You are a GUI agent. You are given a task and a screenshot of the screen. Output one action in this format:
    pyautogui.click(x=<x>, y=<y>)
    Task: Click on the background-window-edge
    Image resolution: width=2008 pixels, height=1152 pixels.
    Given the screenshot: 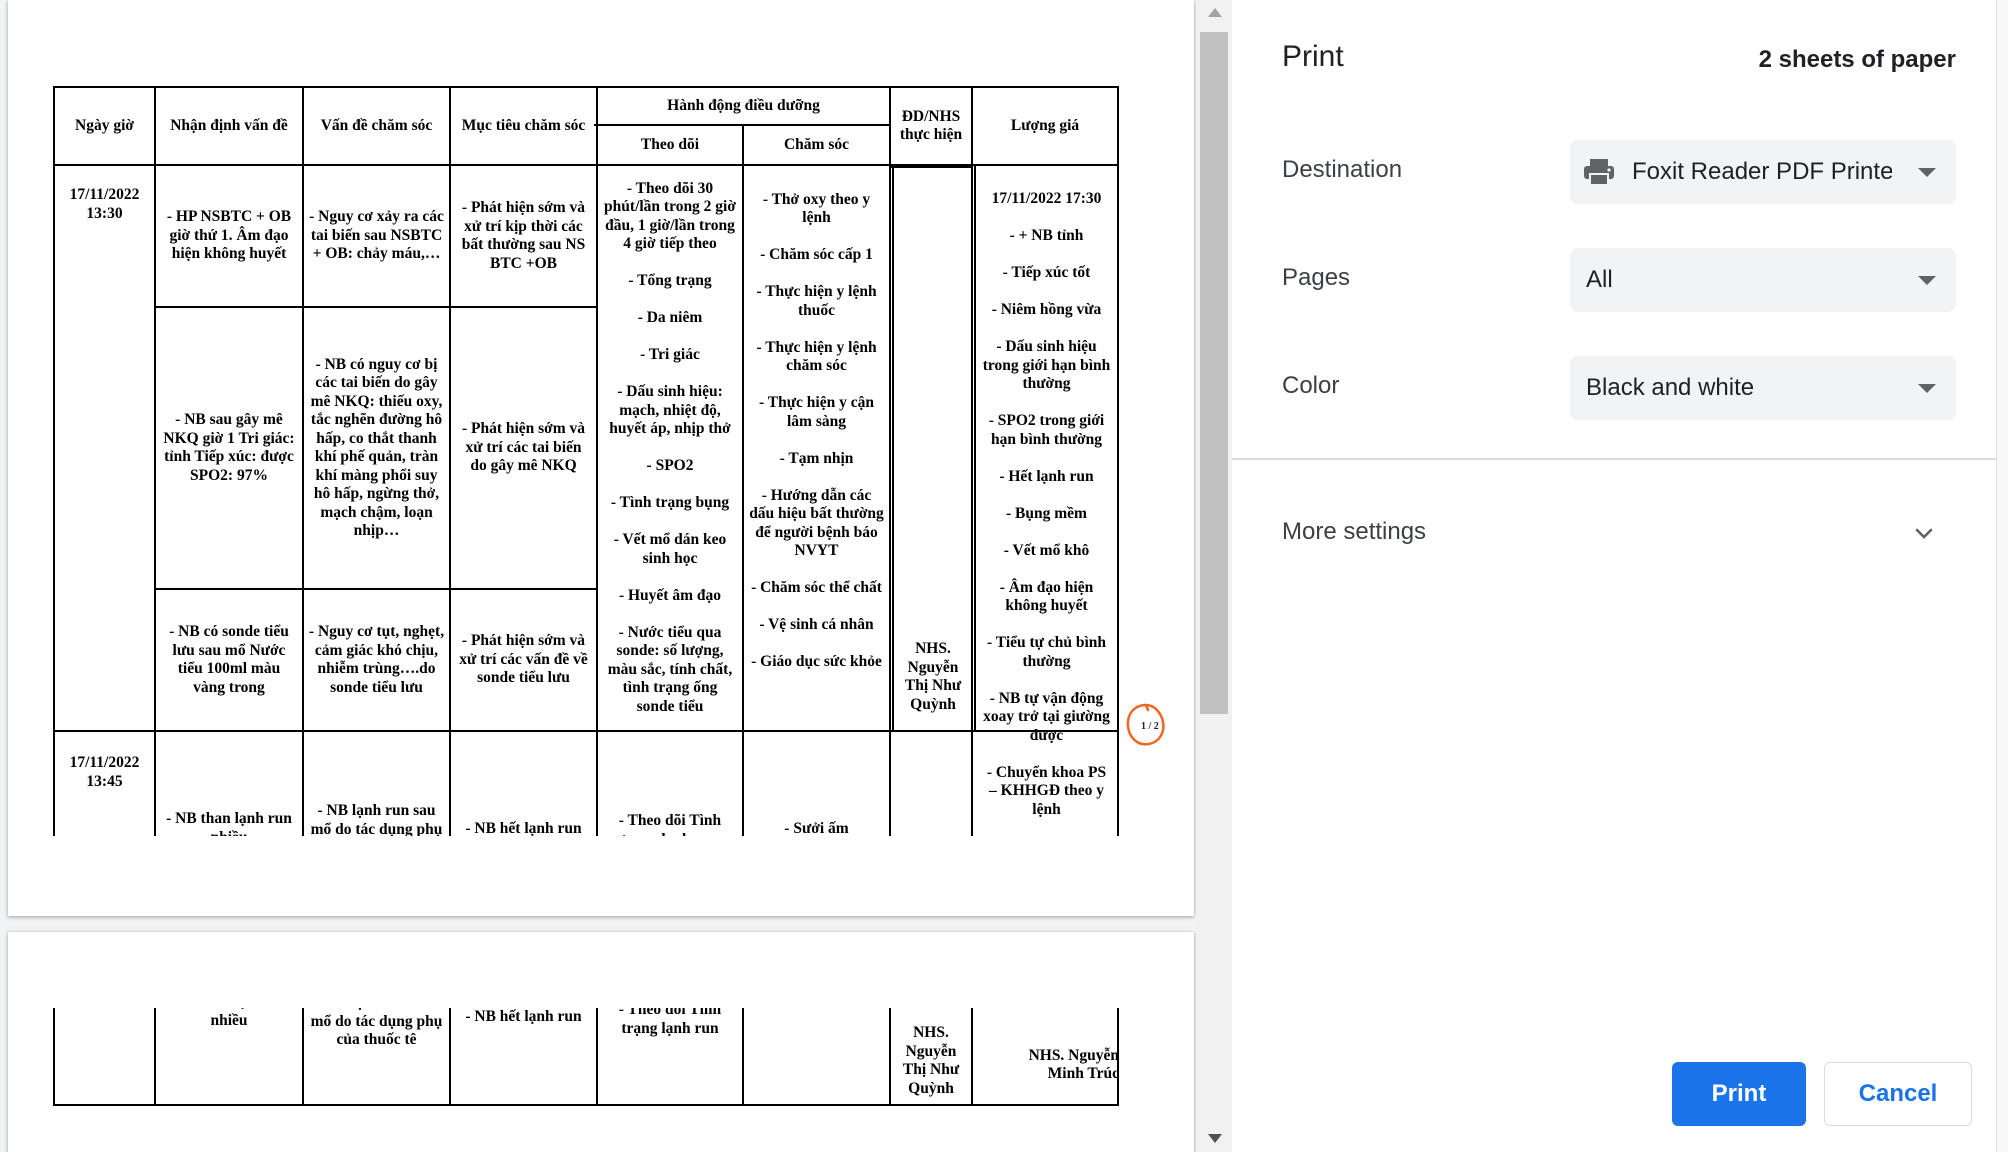 What is the action you would take?
    pyautogui.click(x=2002, y=576)
    